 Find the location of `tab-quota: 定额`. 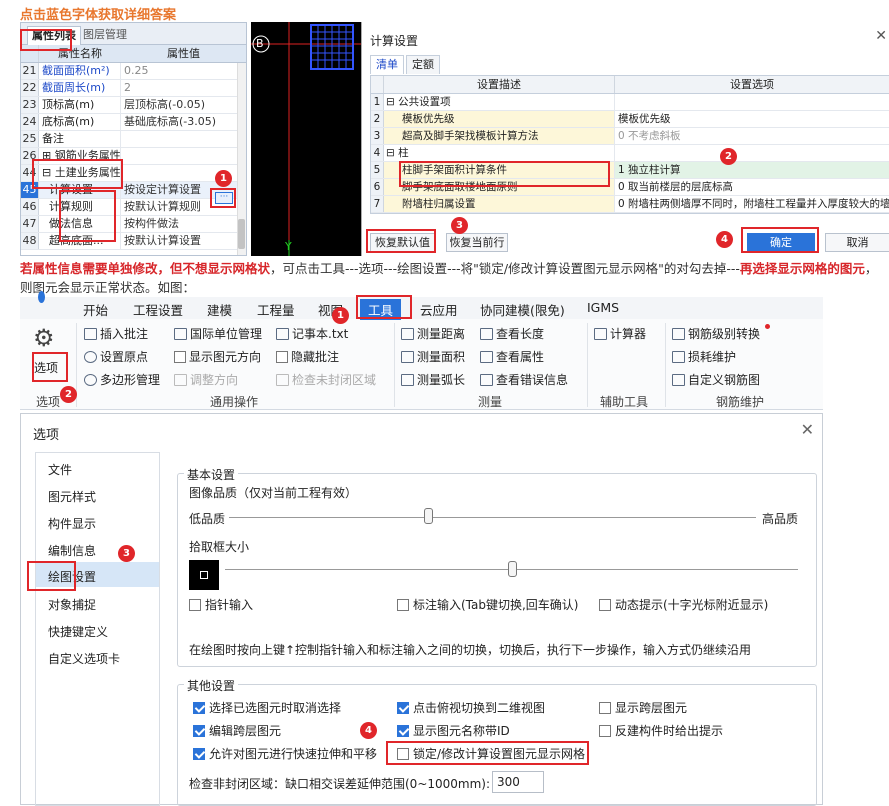

tab-quota: 定额 is located at coordinates (423, 64).